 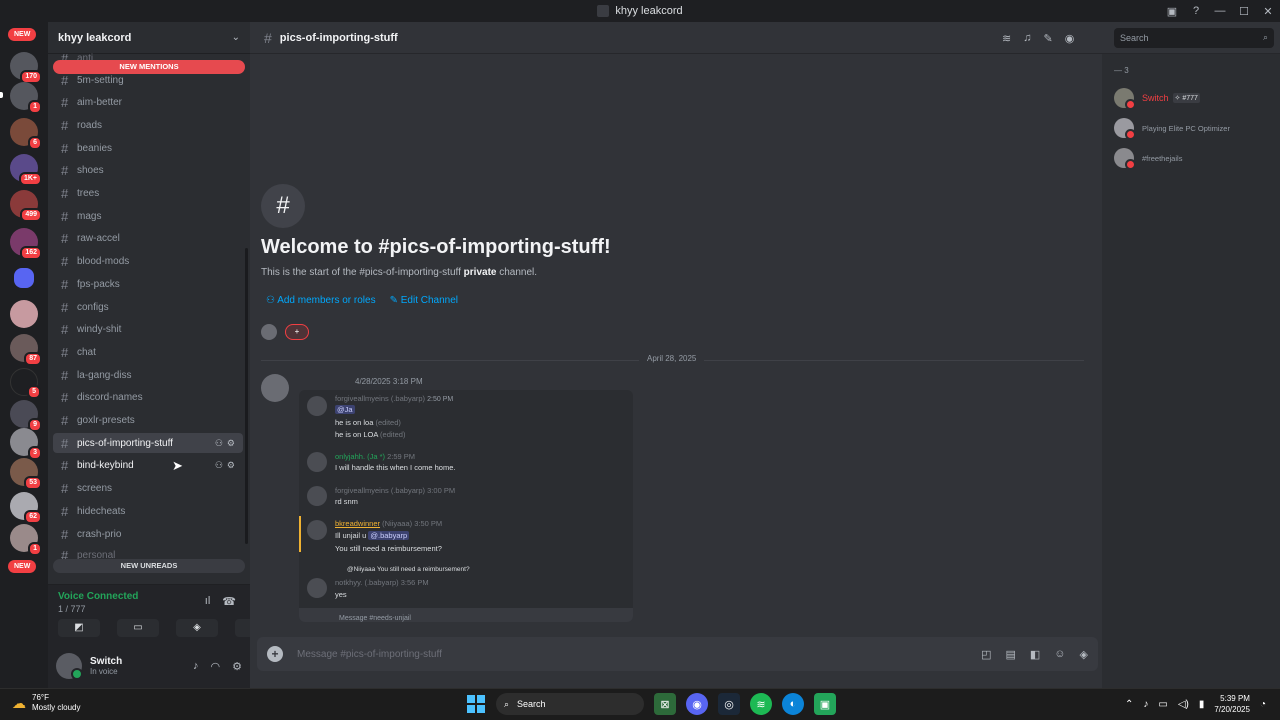 What do you see at coordinates (148, 125) in the screenshot?
I see `channel-item: # roads` at bounding box center [148, 125].